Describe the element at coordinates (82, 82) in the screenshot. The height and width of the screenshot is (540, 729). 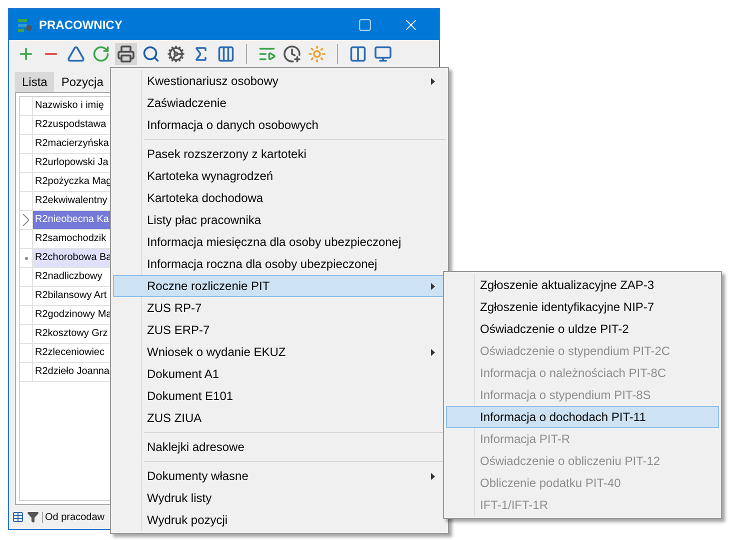
I see `tab: Pozycja` at that location.